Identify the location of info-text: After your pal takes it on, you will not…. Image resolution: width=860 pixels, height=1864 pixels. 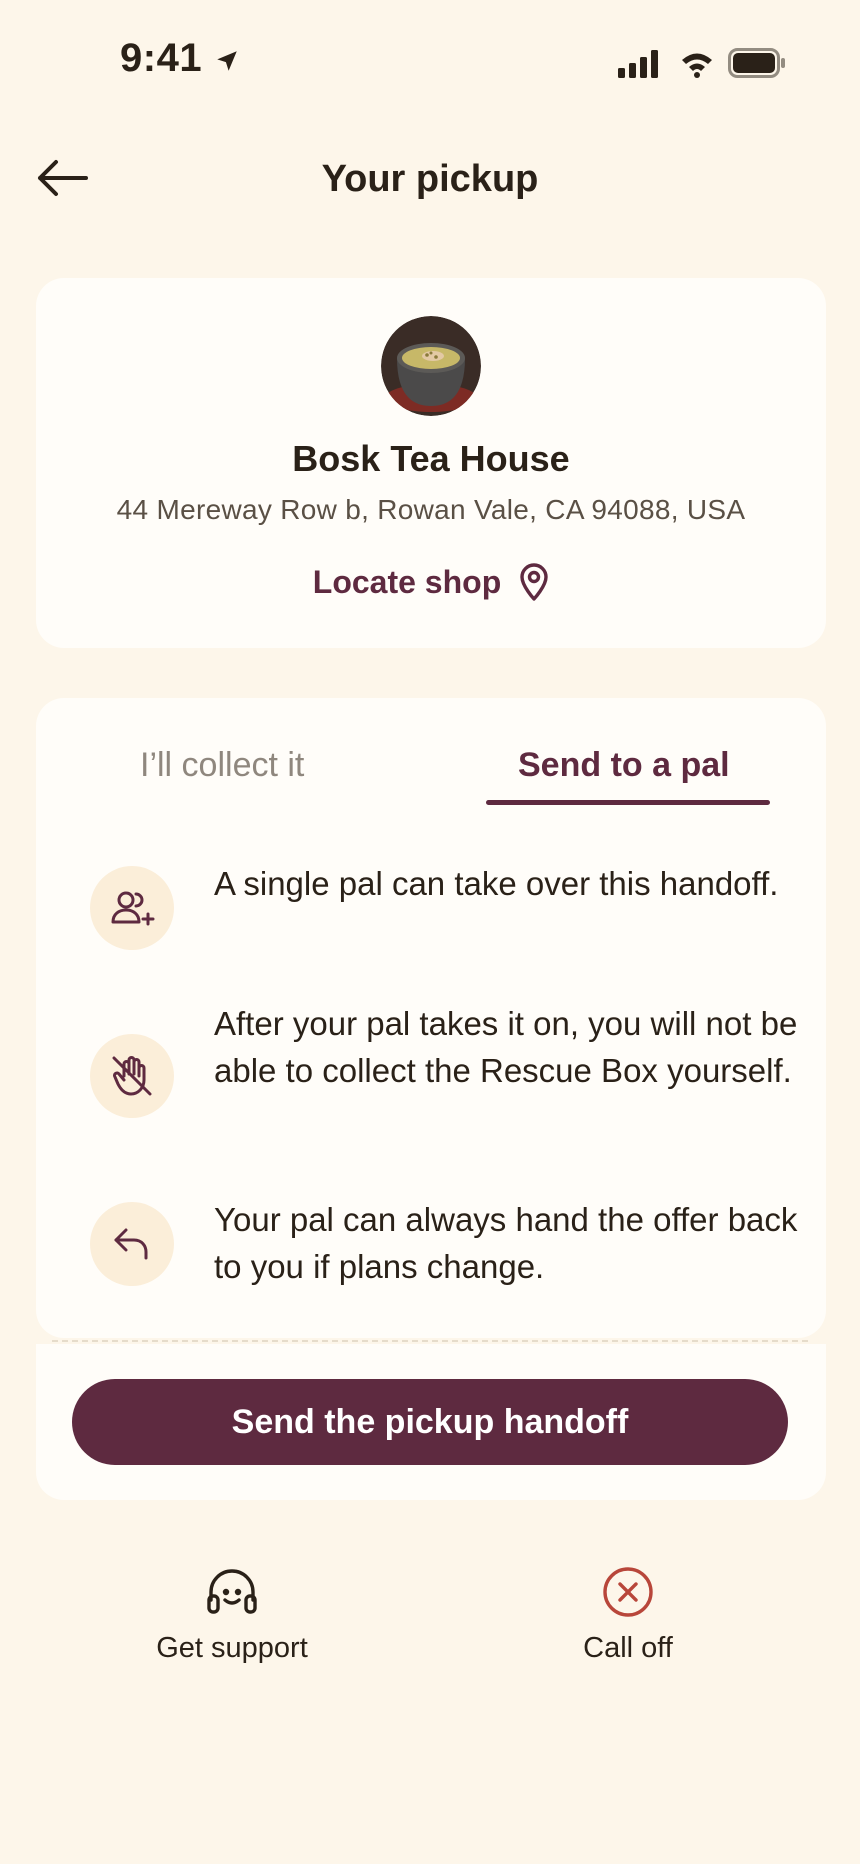
(506, 1047).